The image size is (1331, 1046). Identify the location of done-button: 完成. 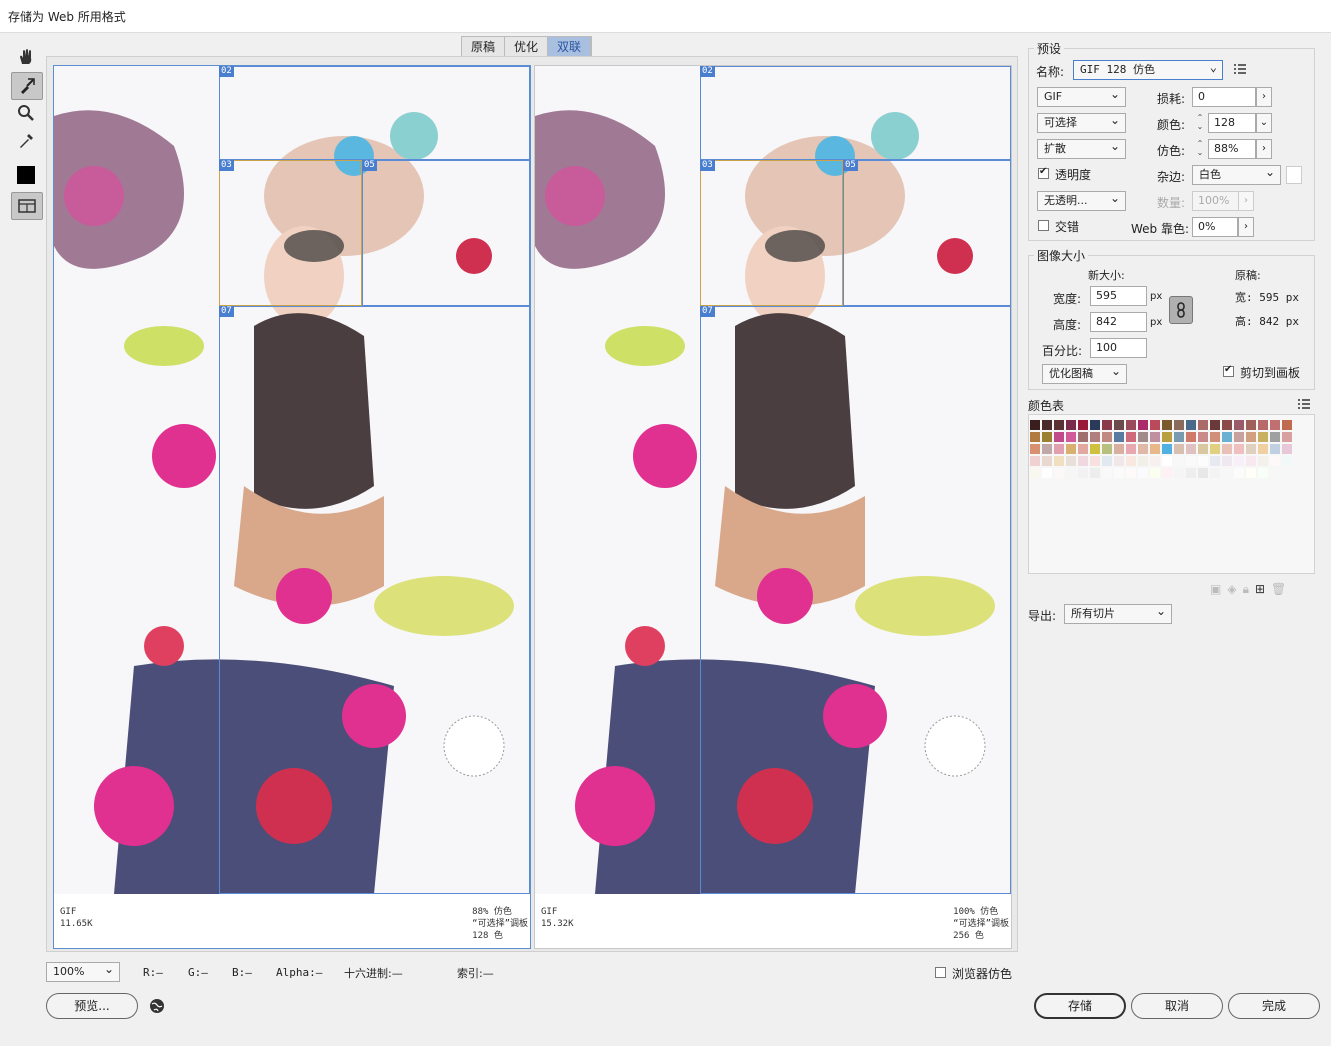
(1274, 1006).